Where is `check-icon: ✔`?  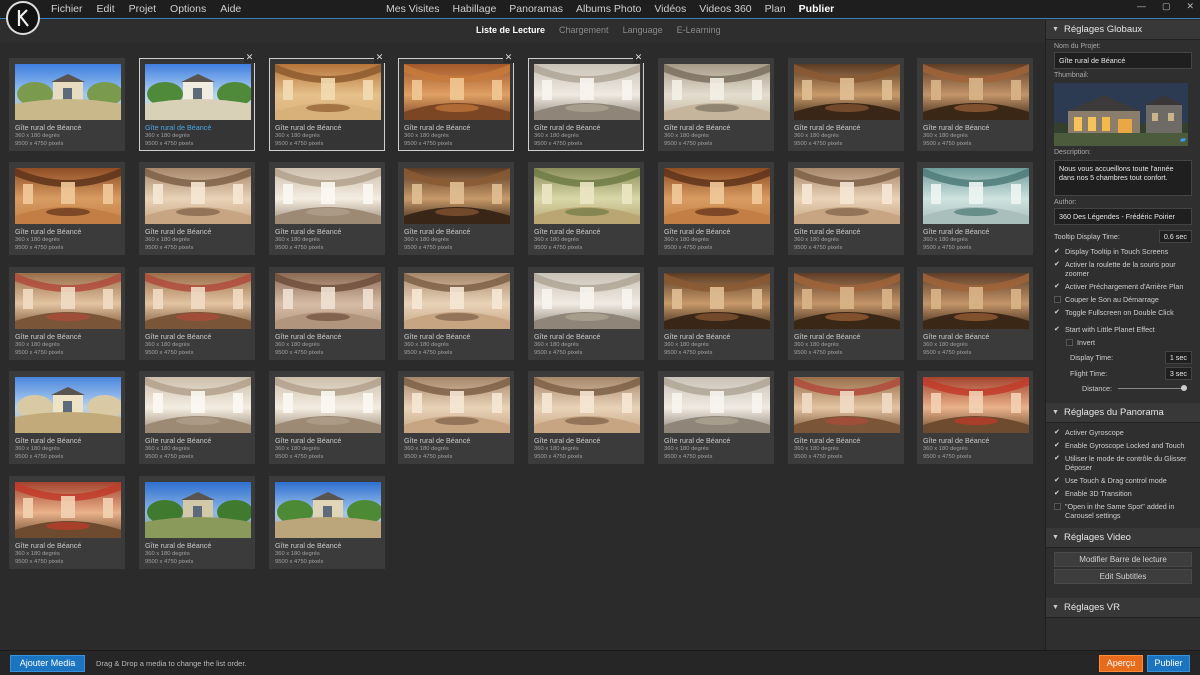 check-icon: ✔ is located at coordinates (1057, 458).